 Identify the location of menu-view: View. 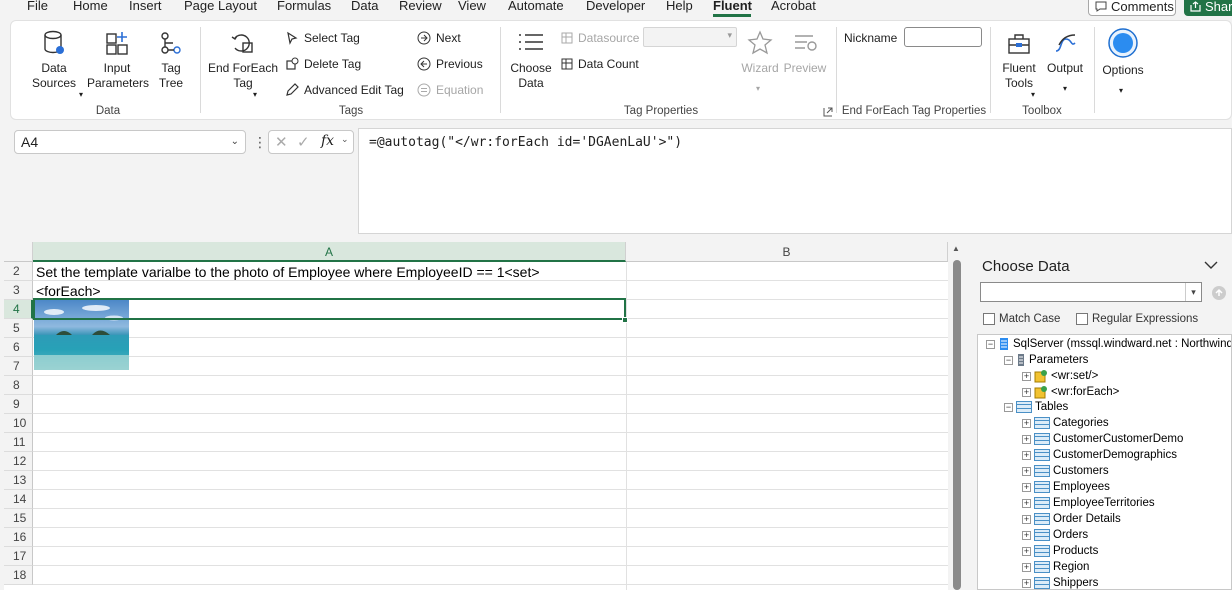
(472, 6).